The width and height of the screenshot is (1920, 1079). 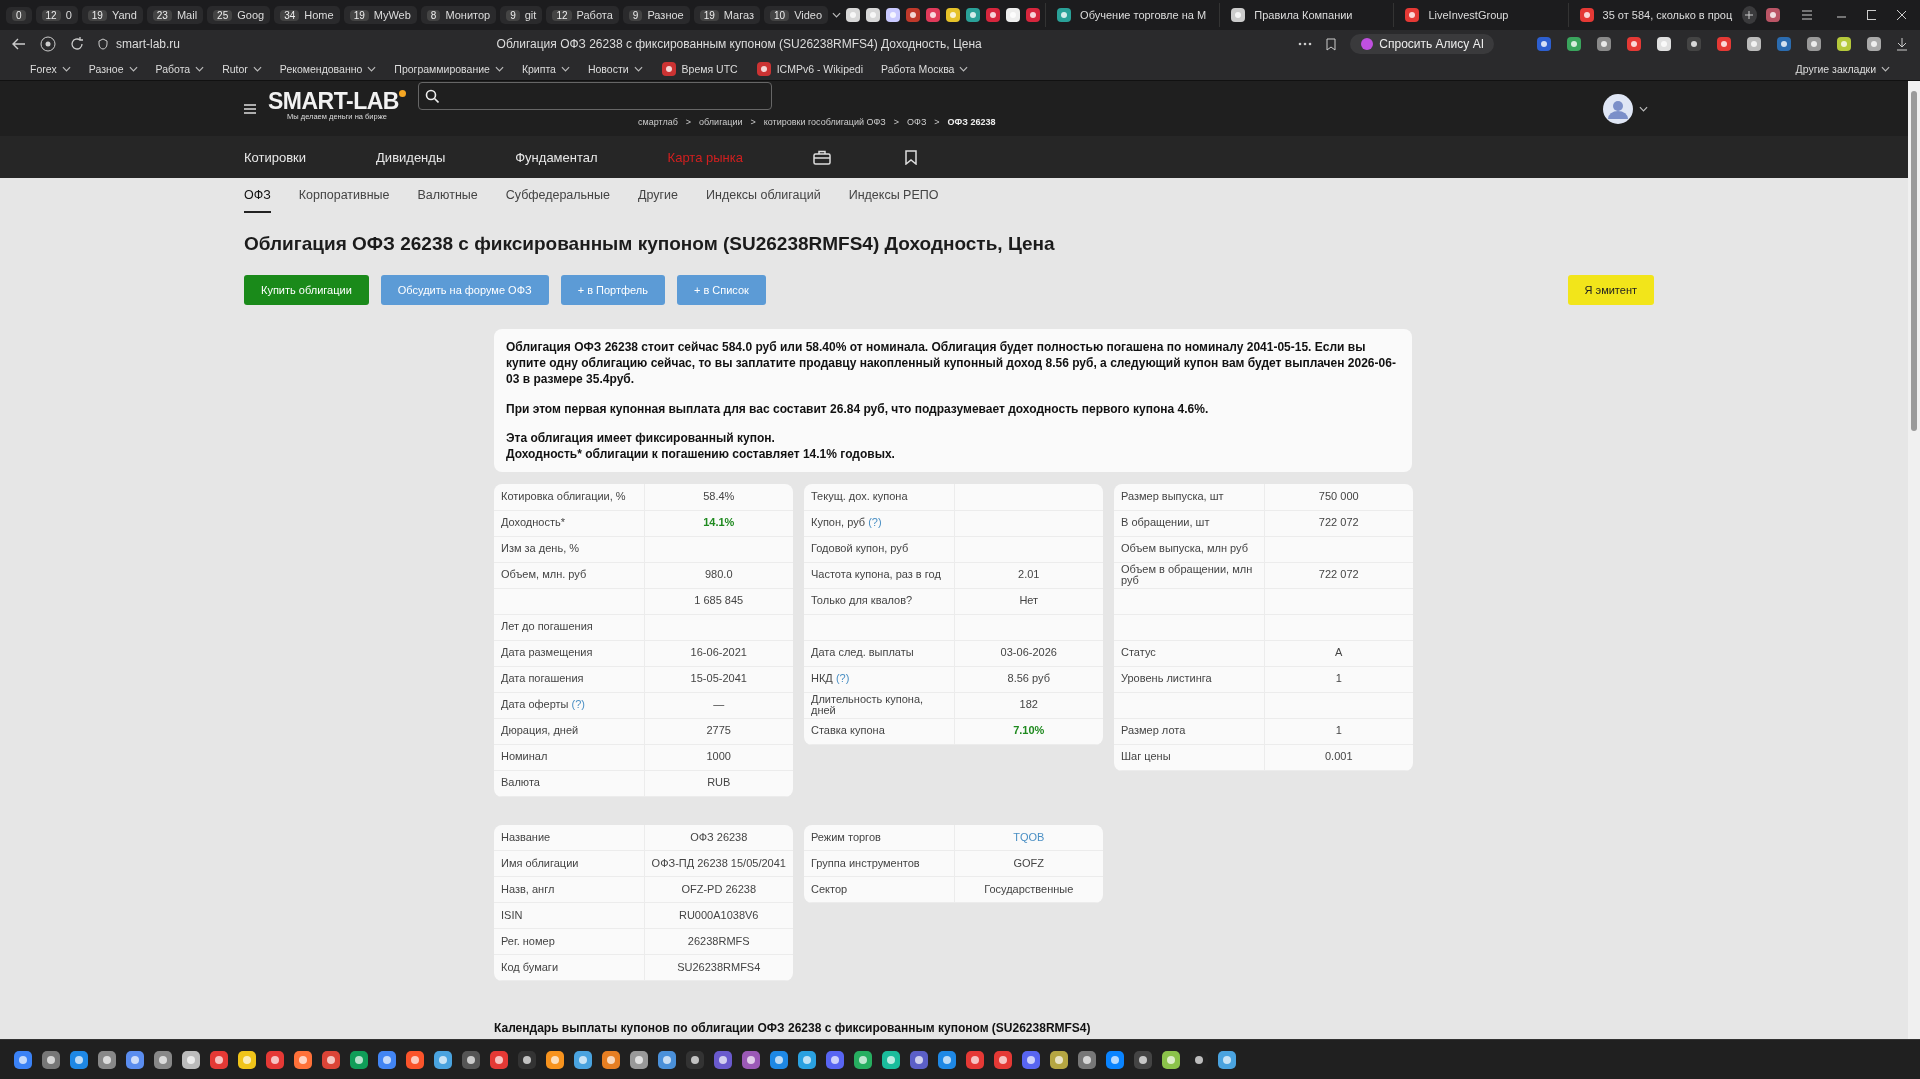 I want to click on breadcrumb-link: облигации, so click(x=721, y=121).